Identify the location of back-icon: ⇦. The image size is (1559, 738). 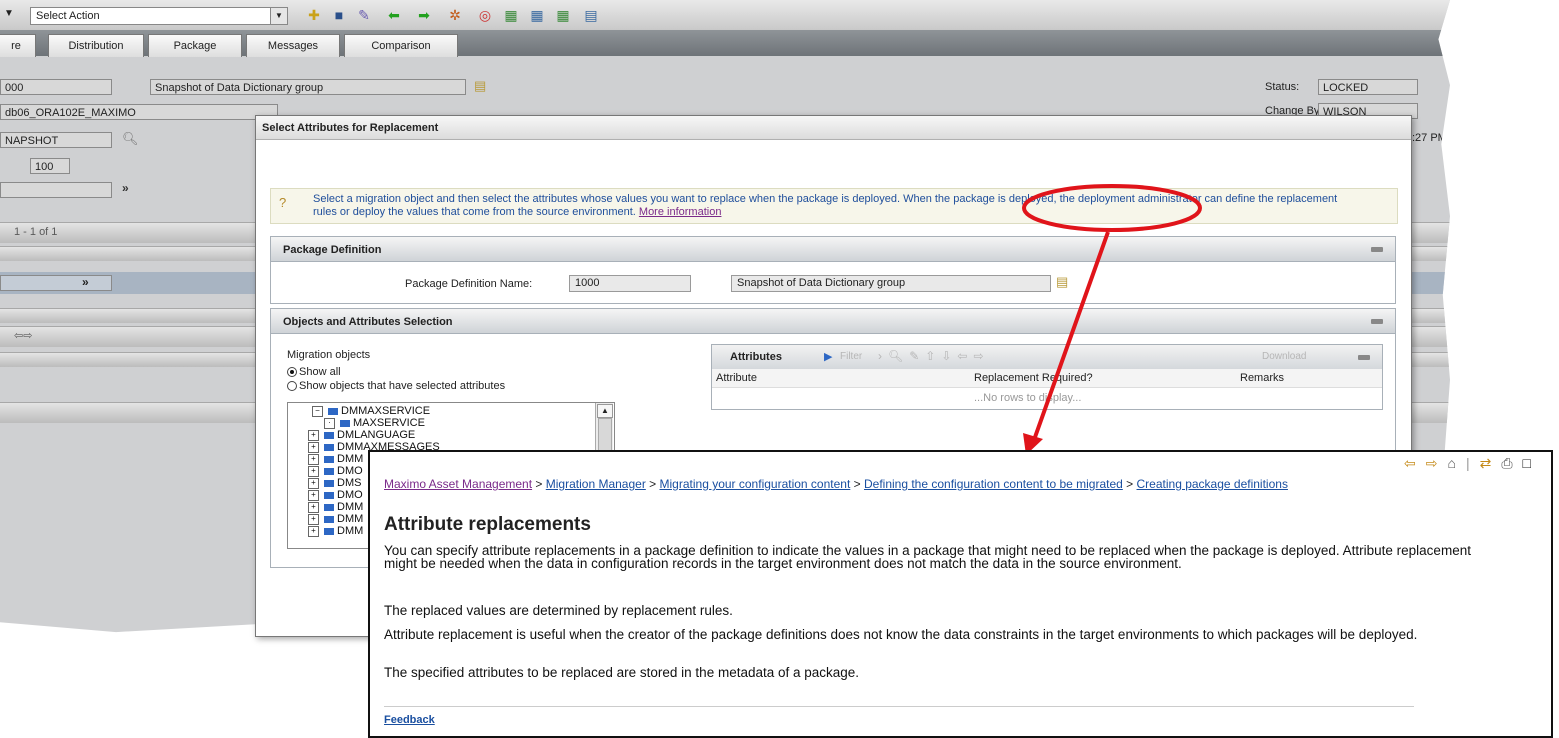
(1415, 463).